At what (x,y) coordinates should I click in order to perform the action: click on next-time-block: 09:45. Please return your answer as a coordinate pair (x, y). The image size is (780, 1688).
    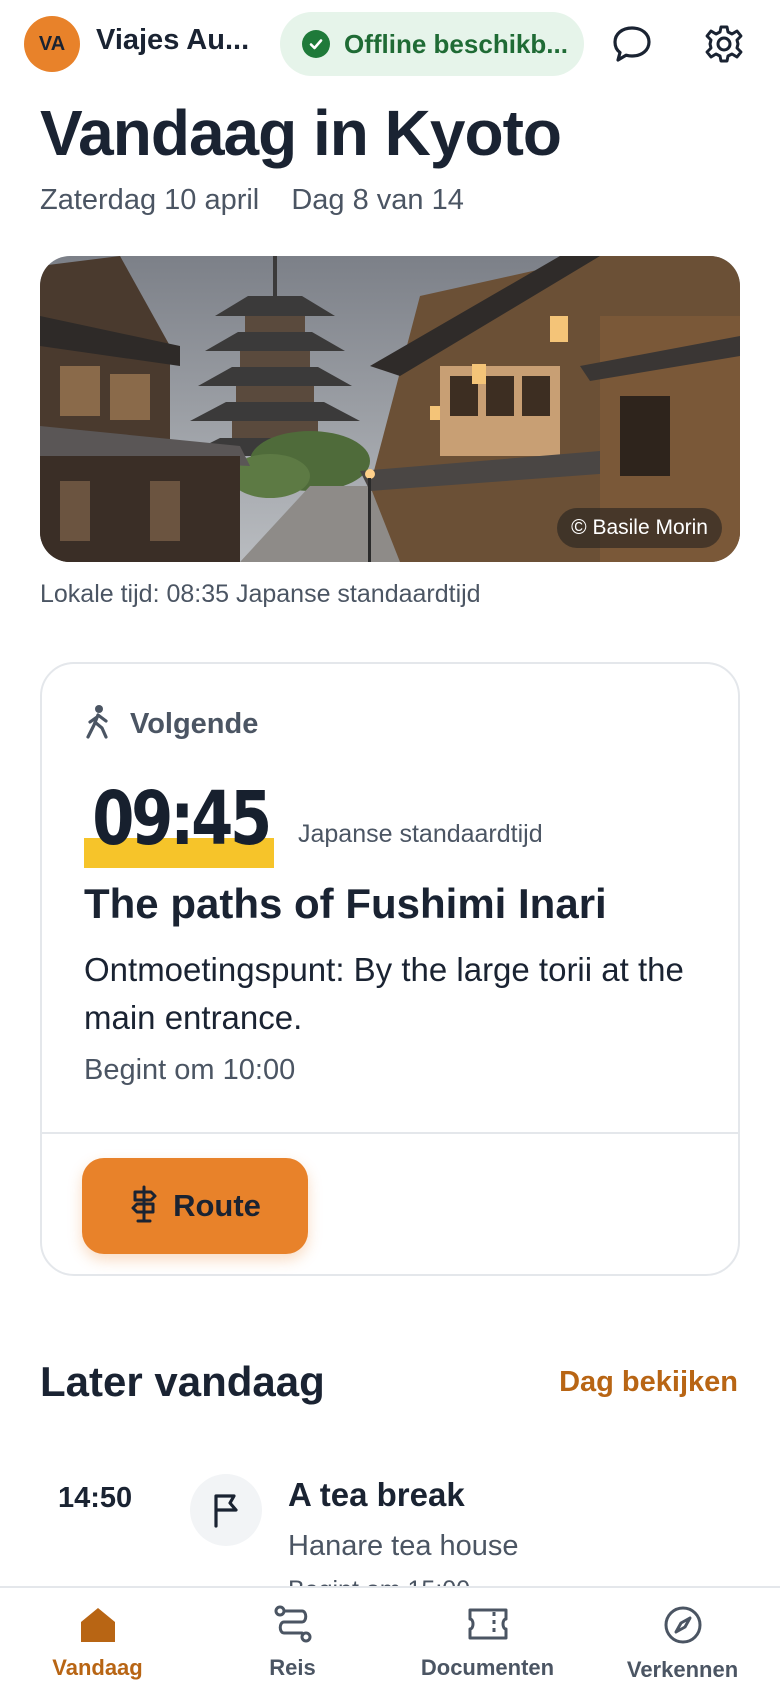
    Looking at the image, I should click on (197, 822).